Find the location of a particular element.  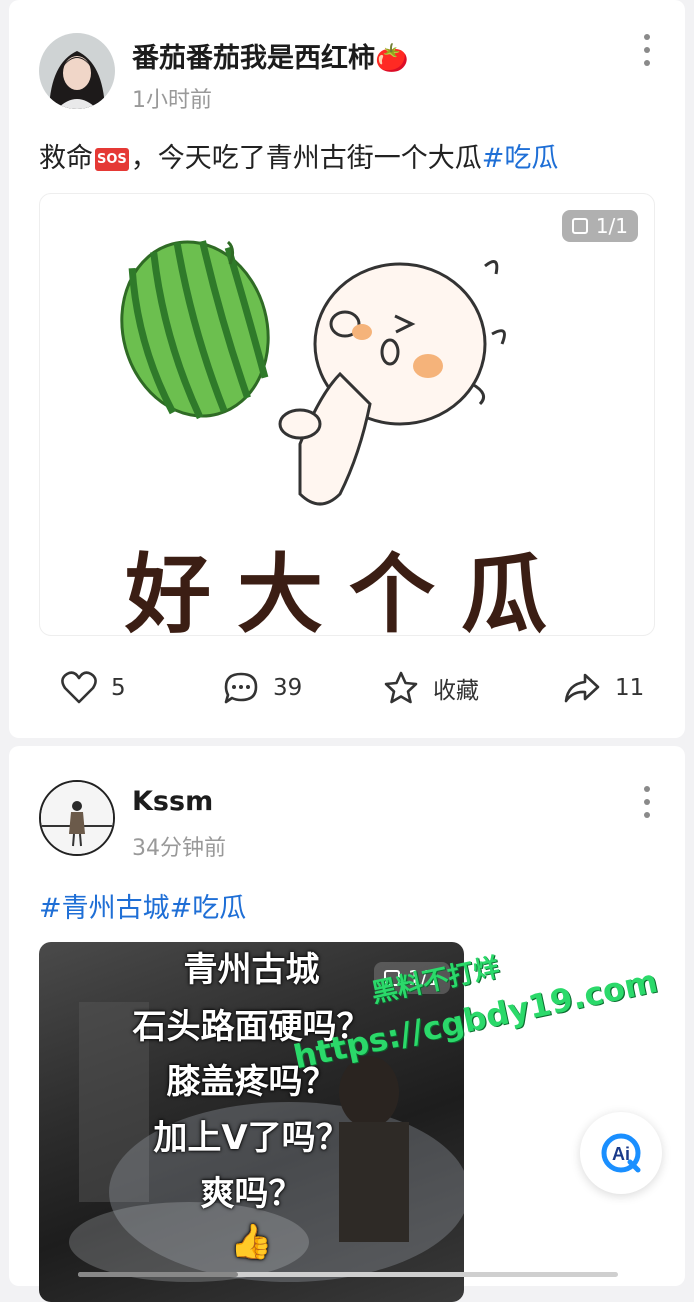

username: 番茄番茄我是西红柿🍅 is located at coordinates (270, 55).